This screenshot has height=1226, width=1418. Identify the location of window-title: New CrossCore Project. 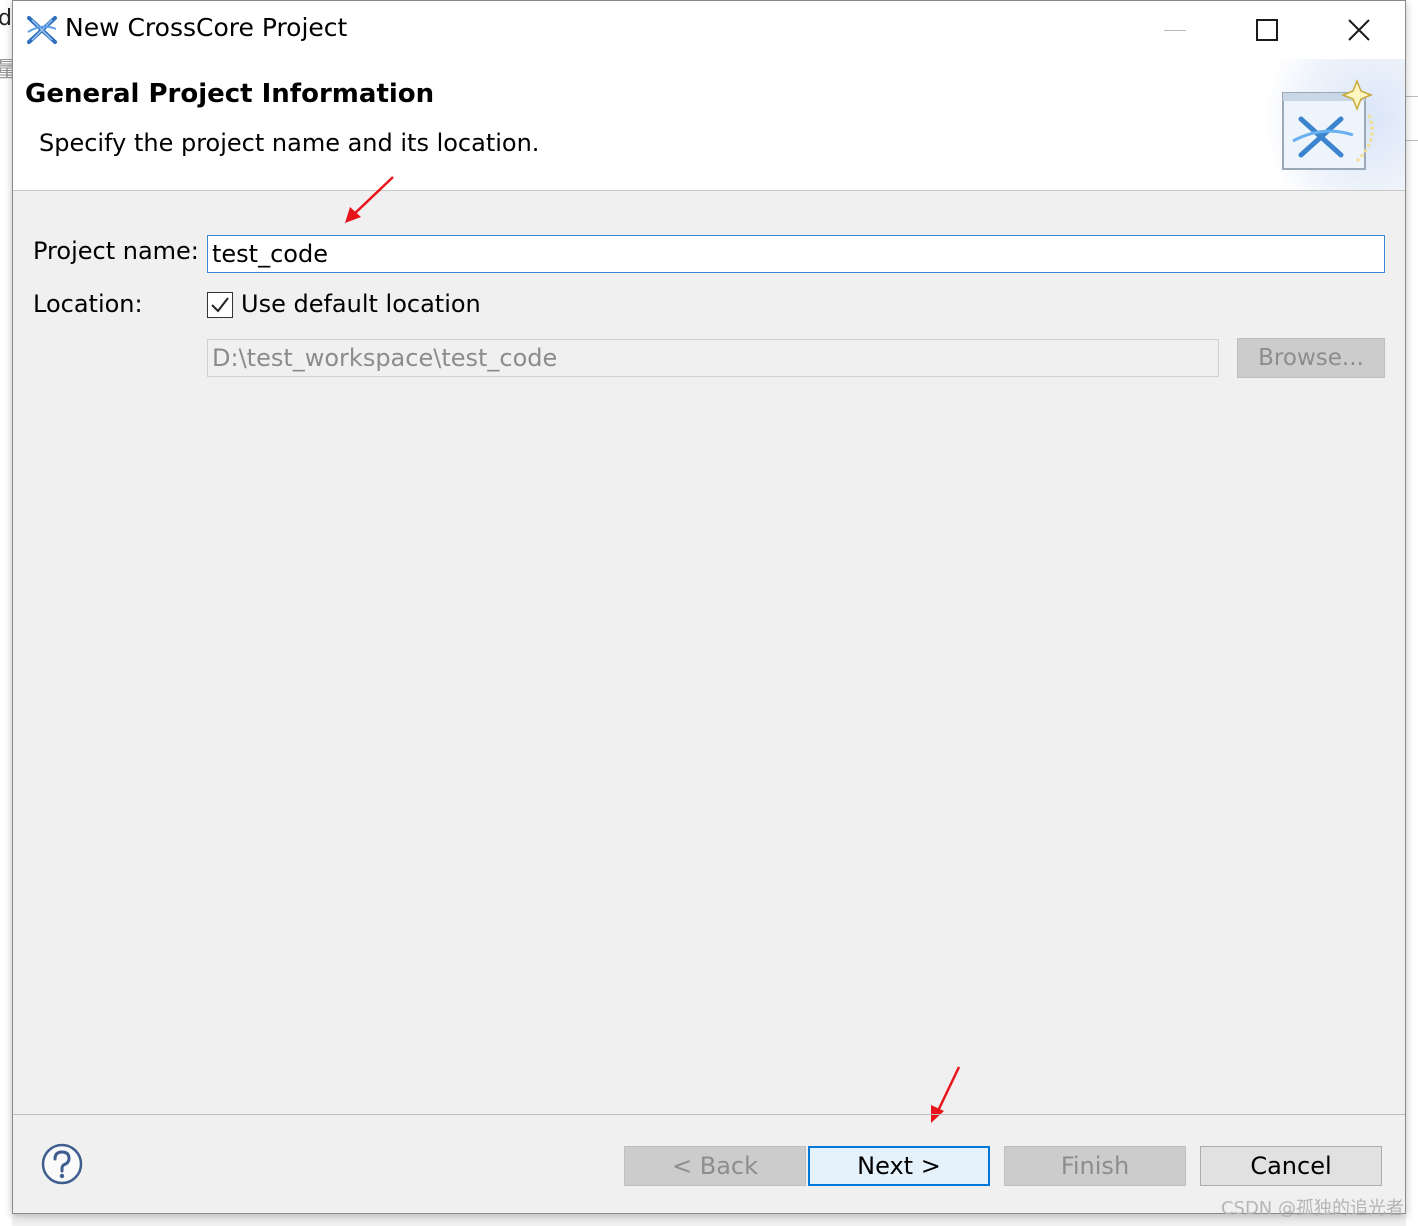
(206, 27).